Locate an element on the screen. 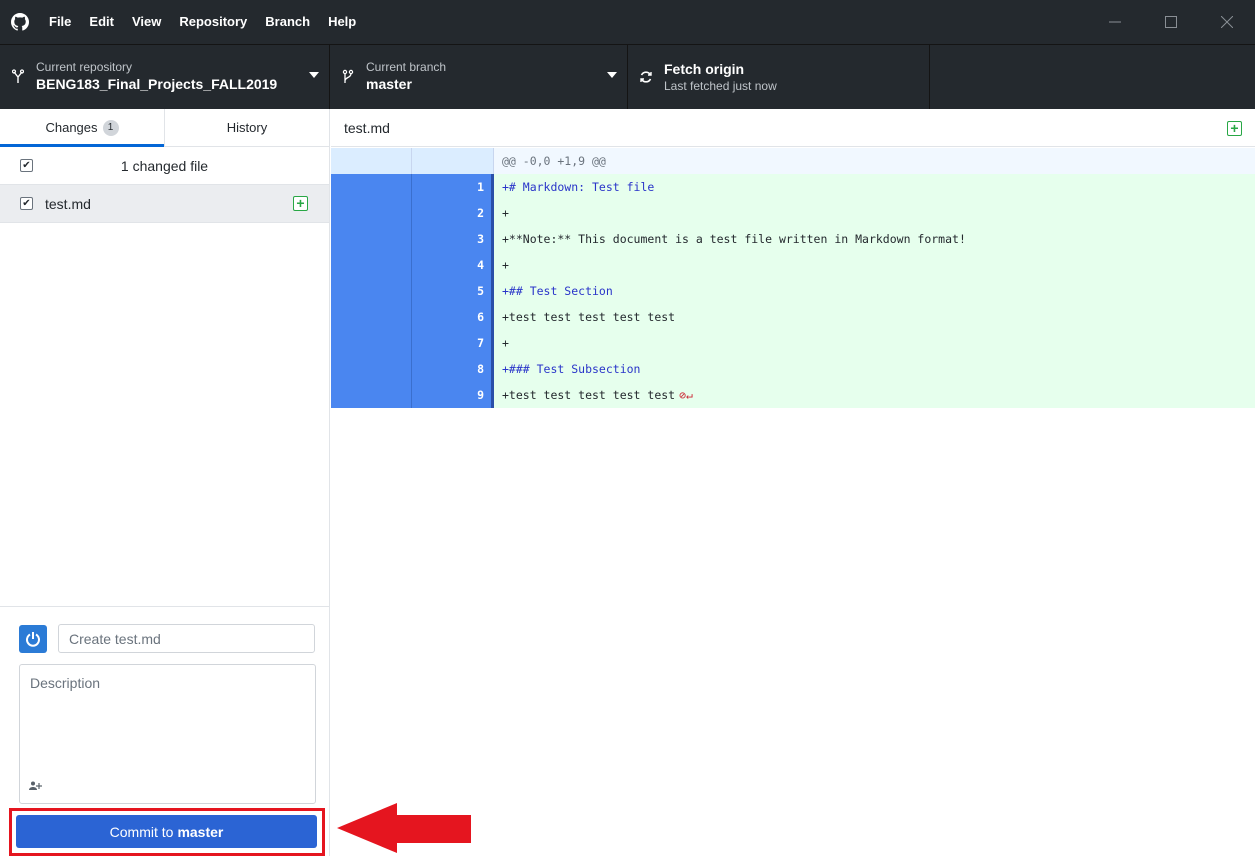 The image size is (1255, 856). diff-line: 9 +test test test test test ⊘↵ is located at coordinates (793, 395).